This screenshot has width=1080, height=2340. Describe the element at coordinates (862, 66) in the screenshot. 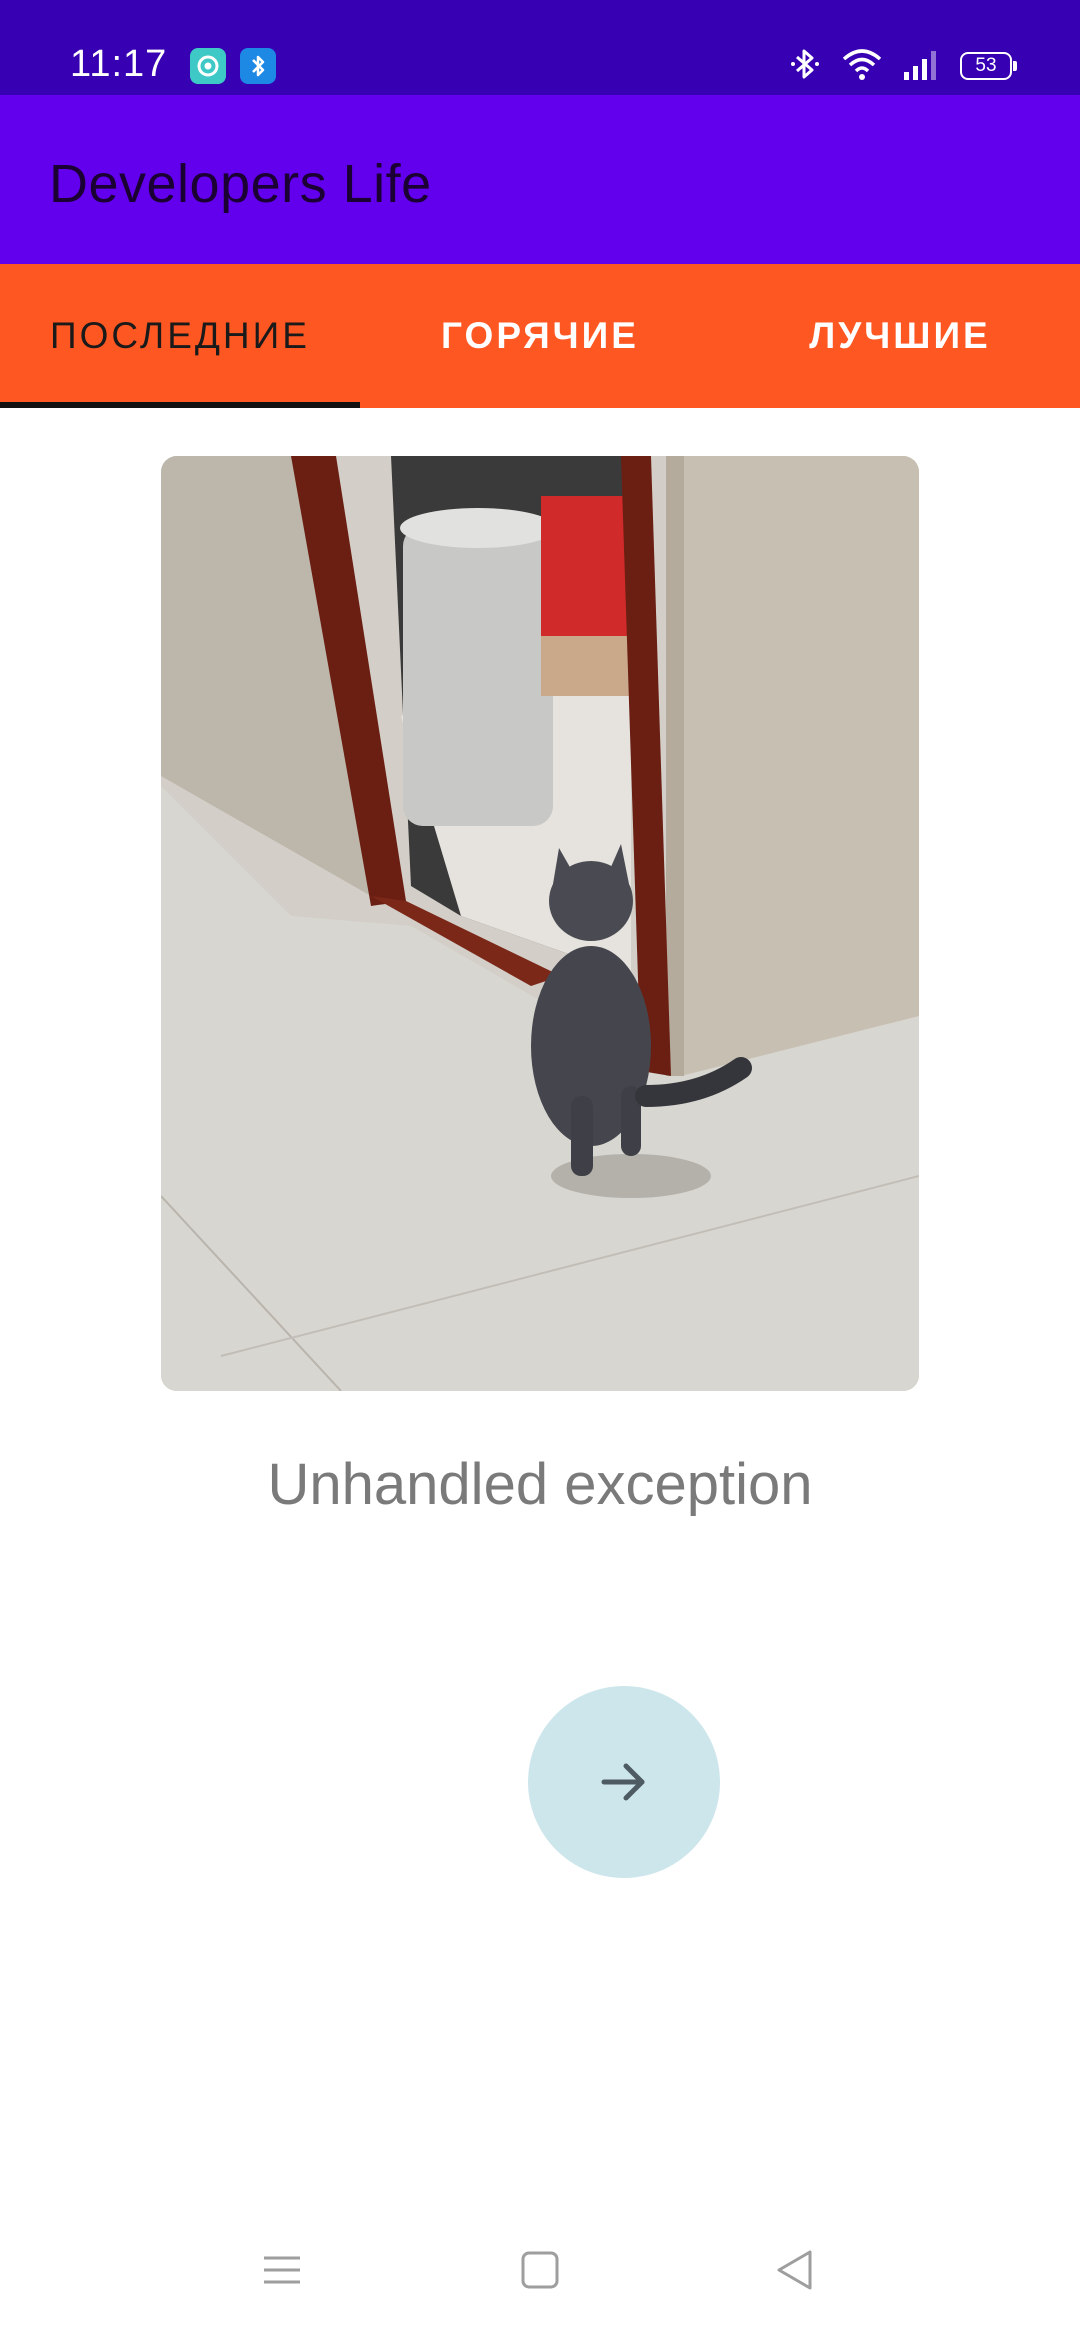

I see `wifi-icon` at that location.